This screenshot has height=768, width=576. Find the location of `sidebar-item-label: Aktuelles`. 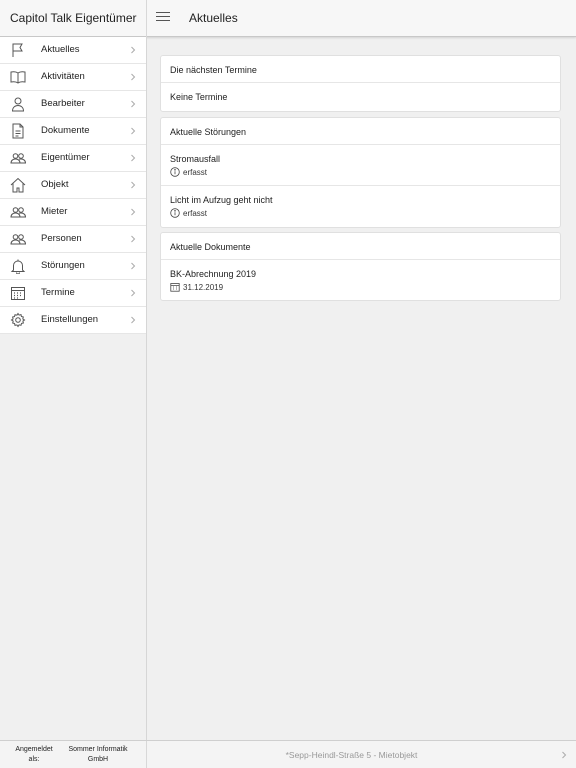

sidebar-item-label: Aktuelles is located at coordinates (60, 49).